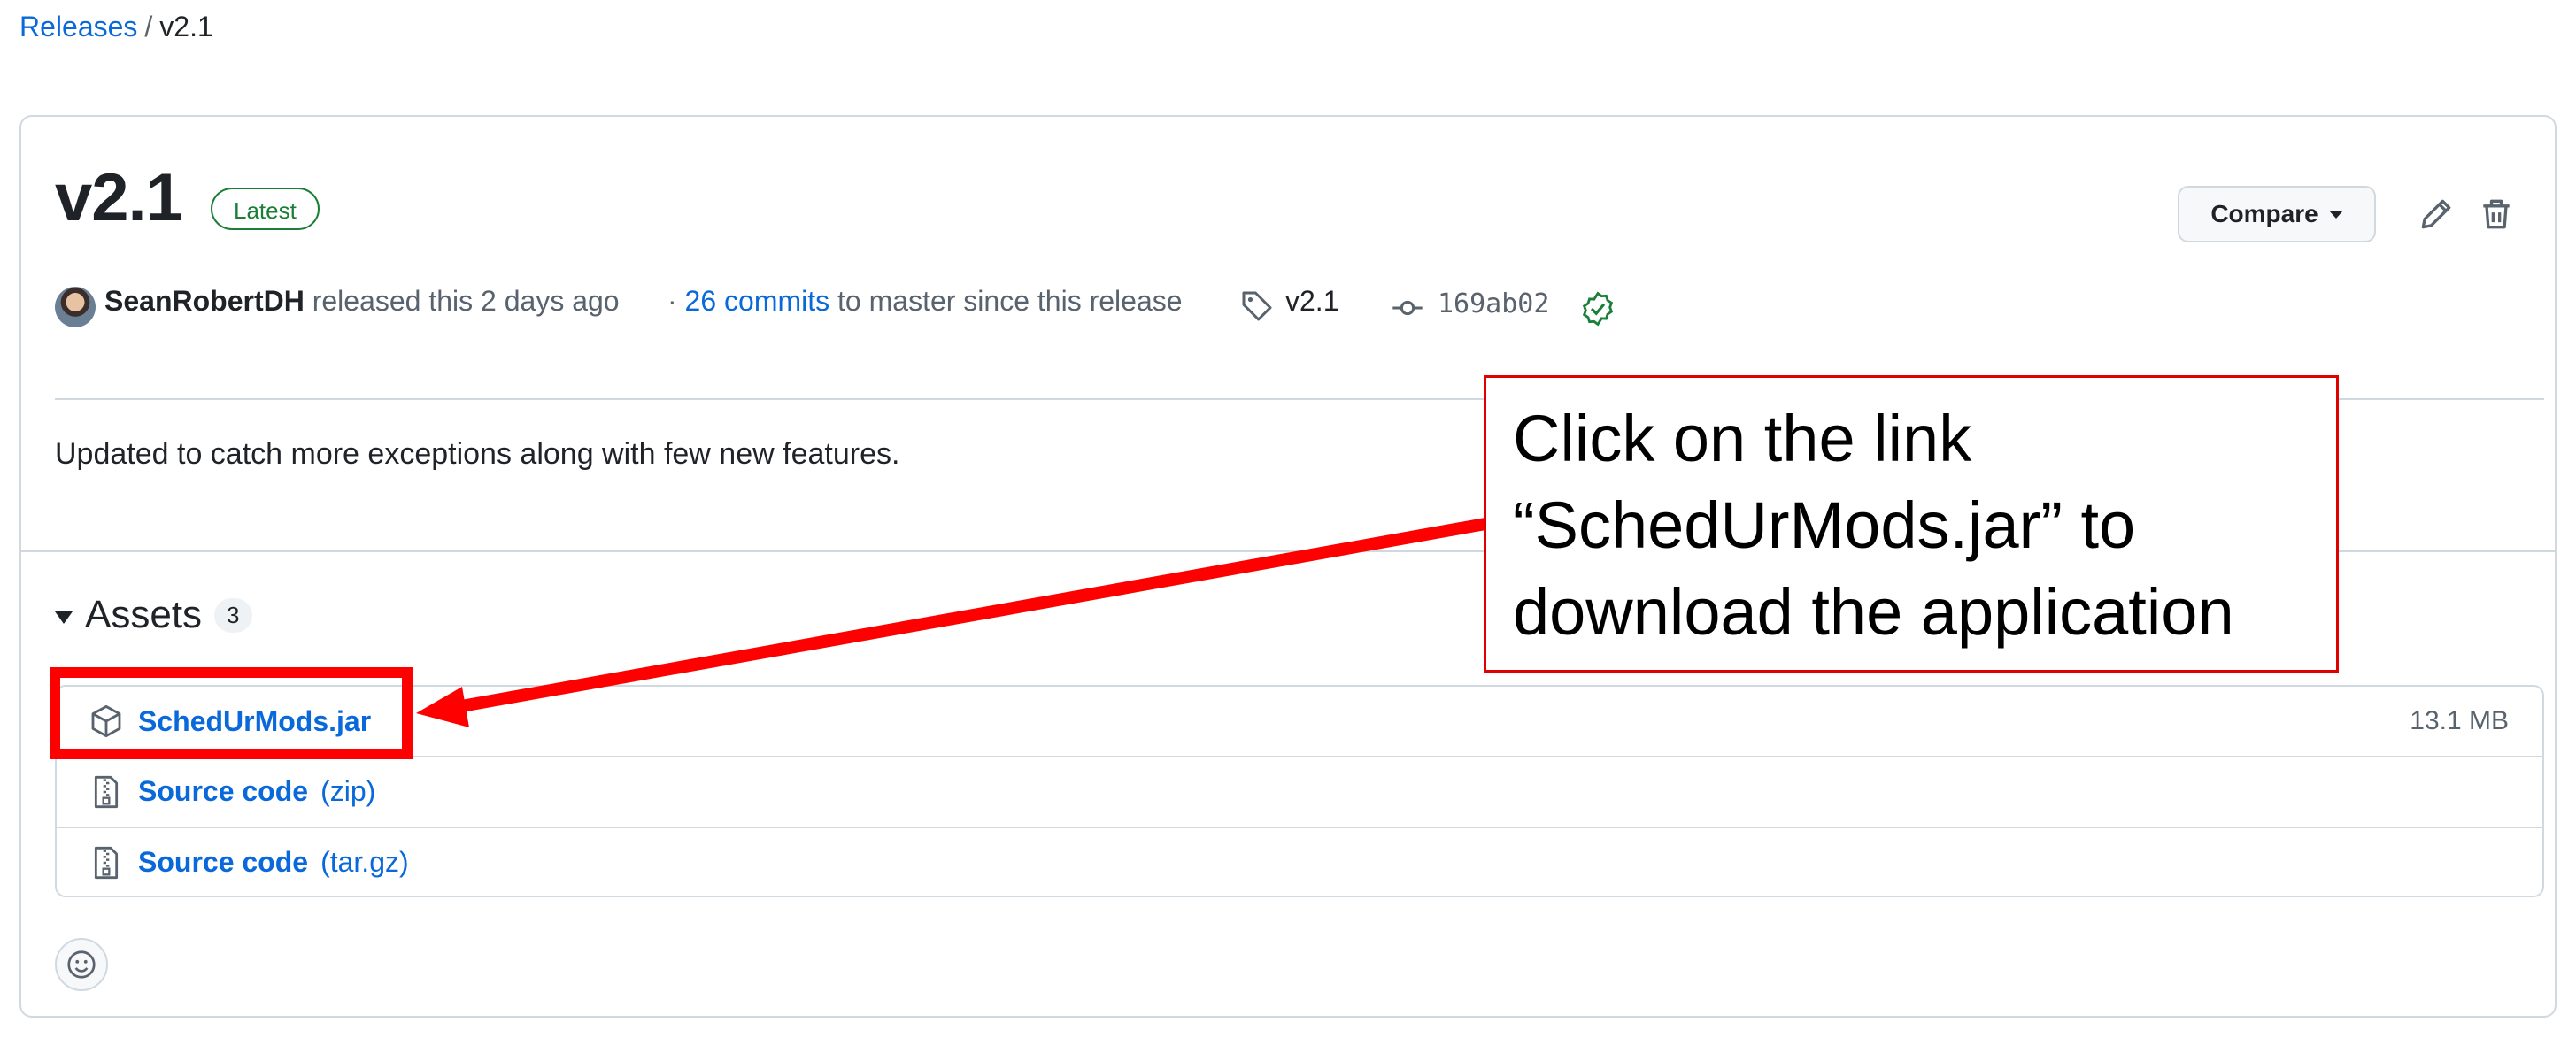 This screenshot has height=1038, width=2576. I want to click on asset-link-source-zip: Source code (zip), so click(256, 791).